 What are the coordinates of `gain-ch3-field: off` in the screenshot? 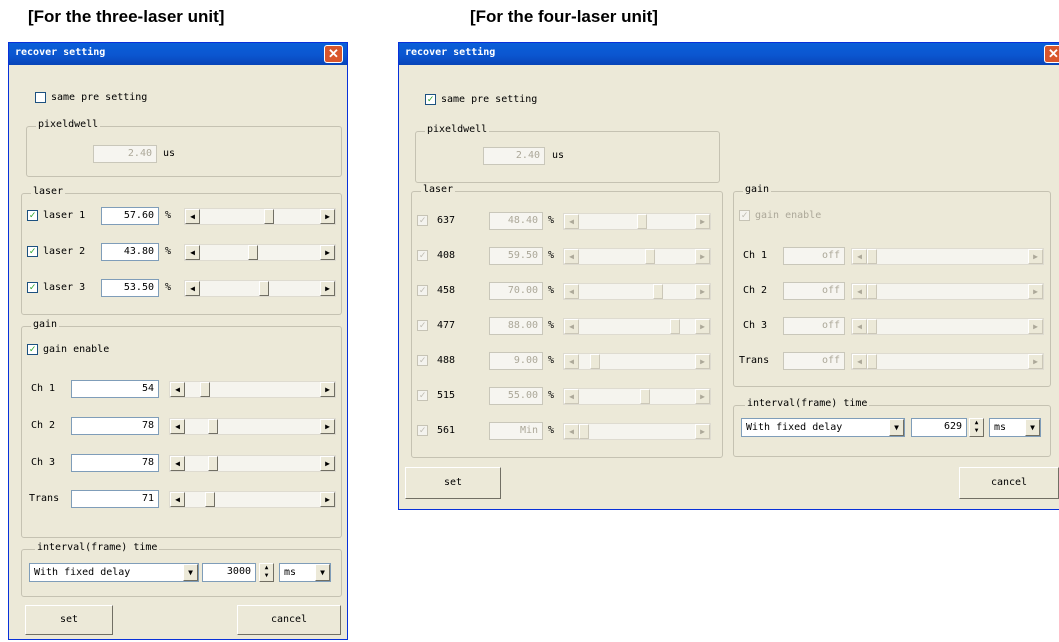 It's located at (814, 326).